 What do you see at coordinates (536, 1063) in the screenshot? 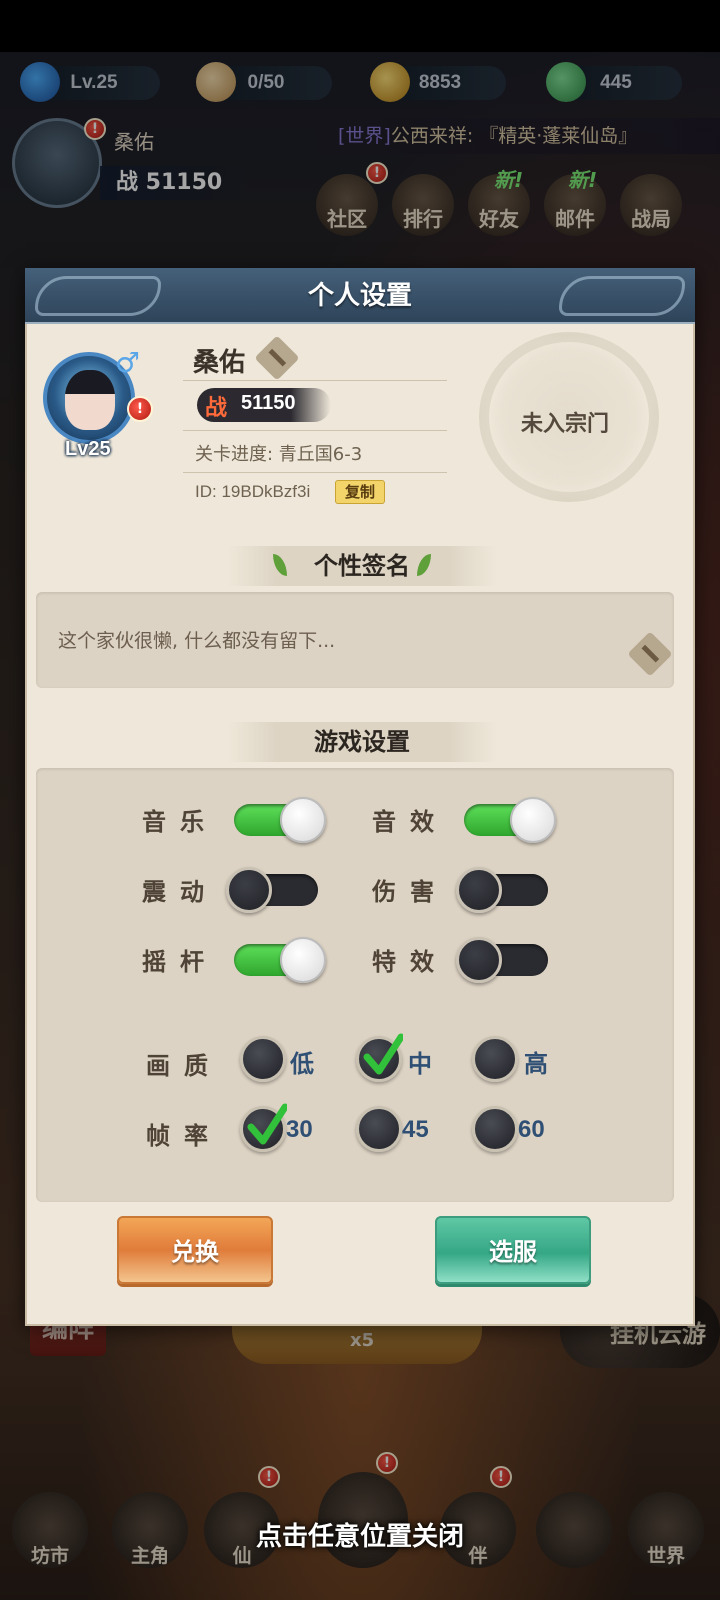
I see `quality-high-label: 高` at bounding box center [536, 1063].